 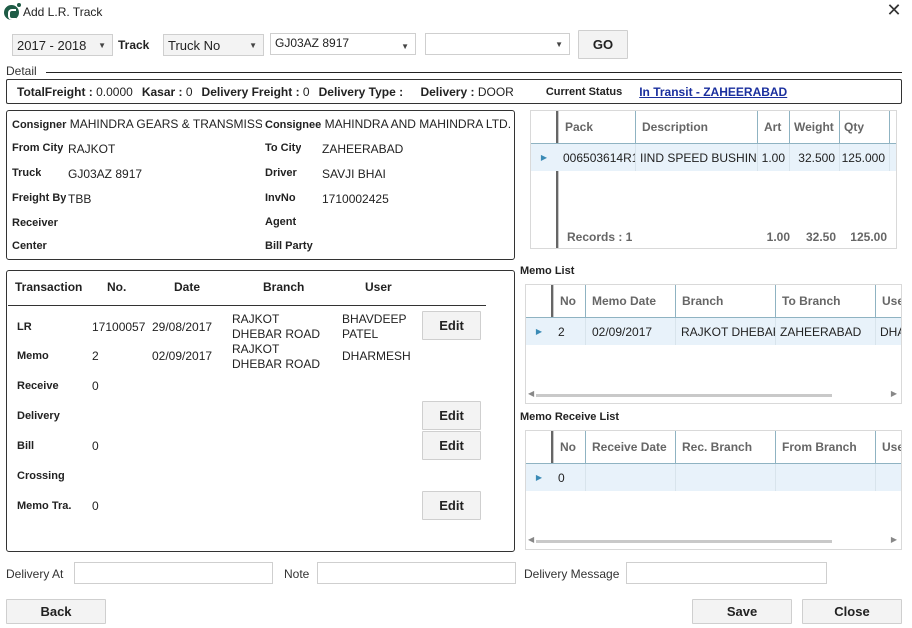 What do you see at coordinates (27, 173) in the screenshot?
I see `truck-label: Truck` at bounding box center [27, 173].